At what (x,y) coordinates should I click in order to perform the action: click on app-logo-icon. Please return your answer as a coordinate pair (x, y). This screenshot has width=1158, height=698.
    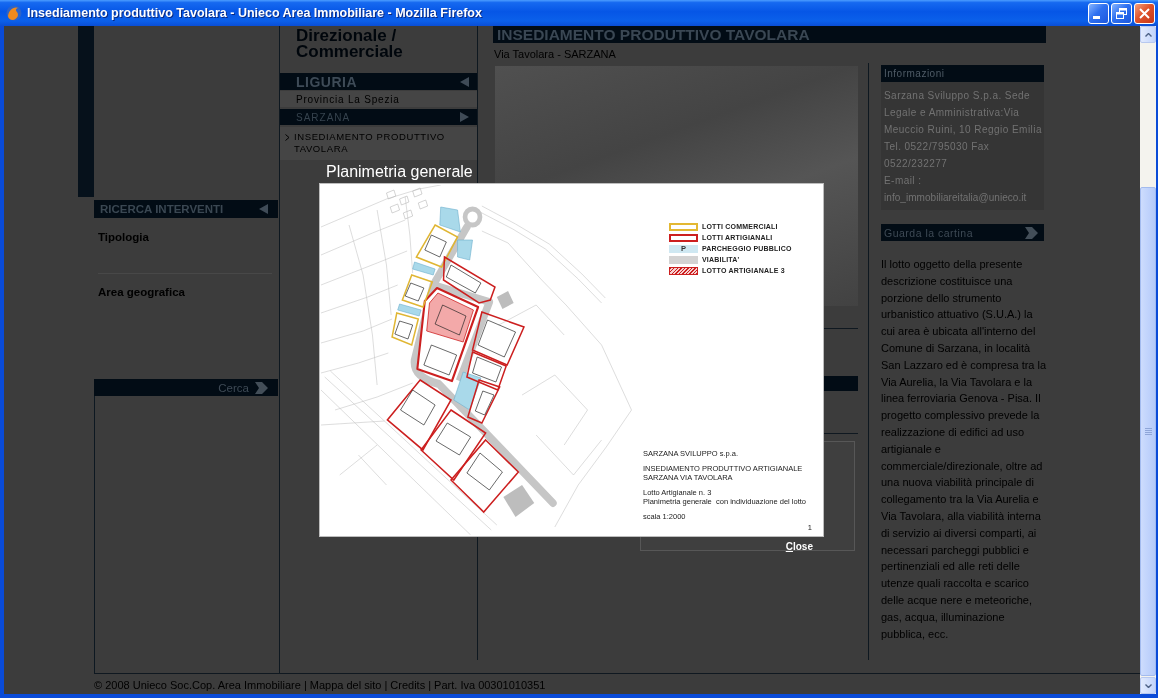
    Looking at the image, I should click on (14, 13).